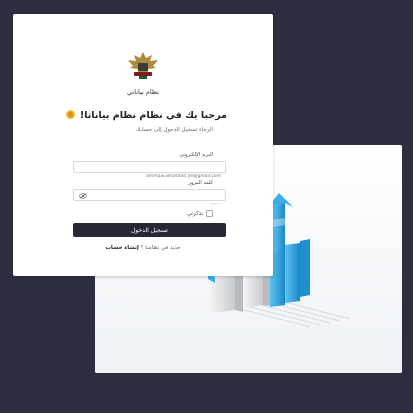  I want to click on logo, so click(143, 69).